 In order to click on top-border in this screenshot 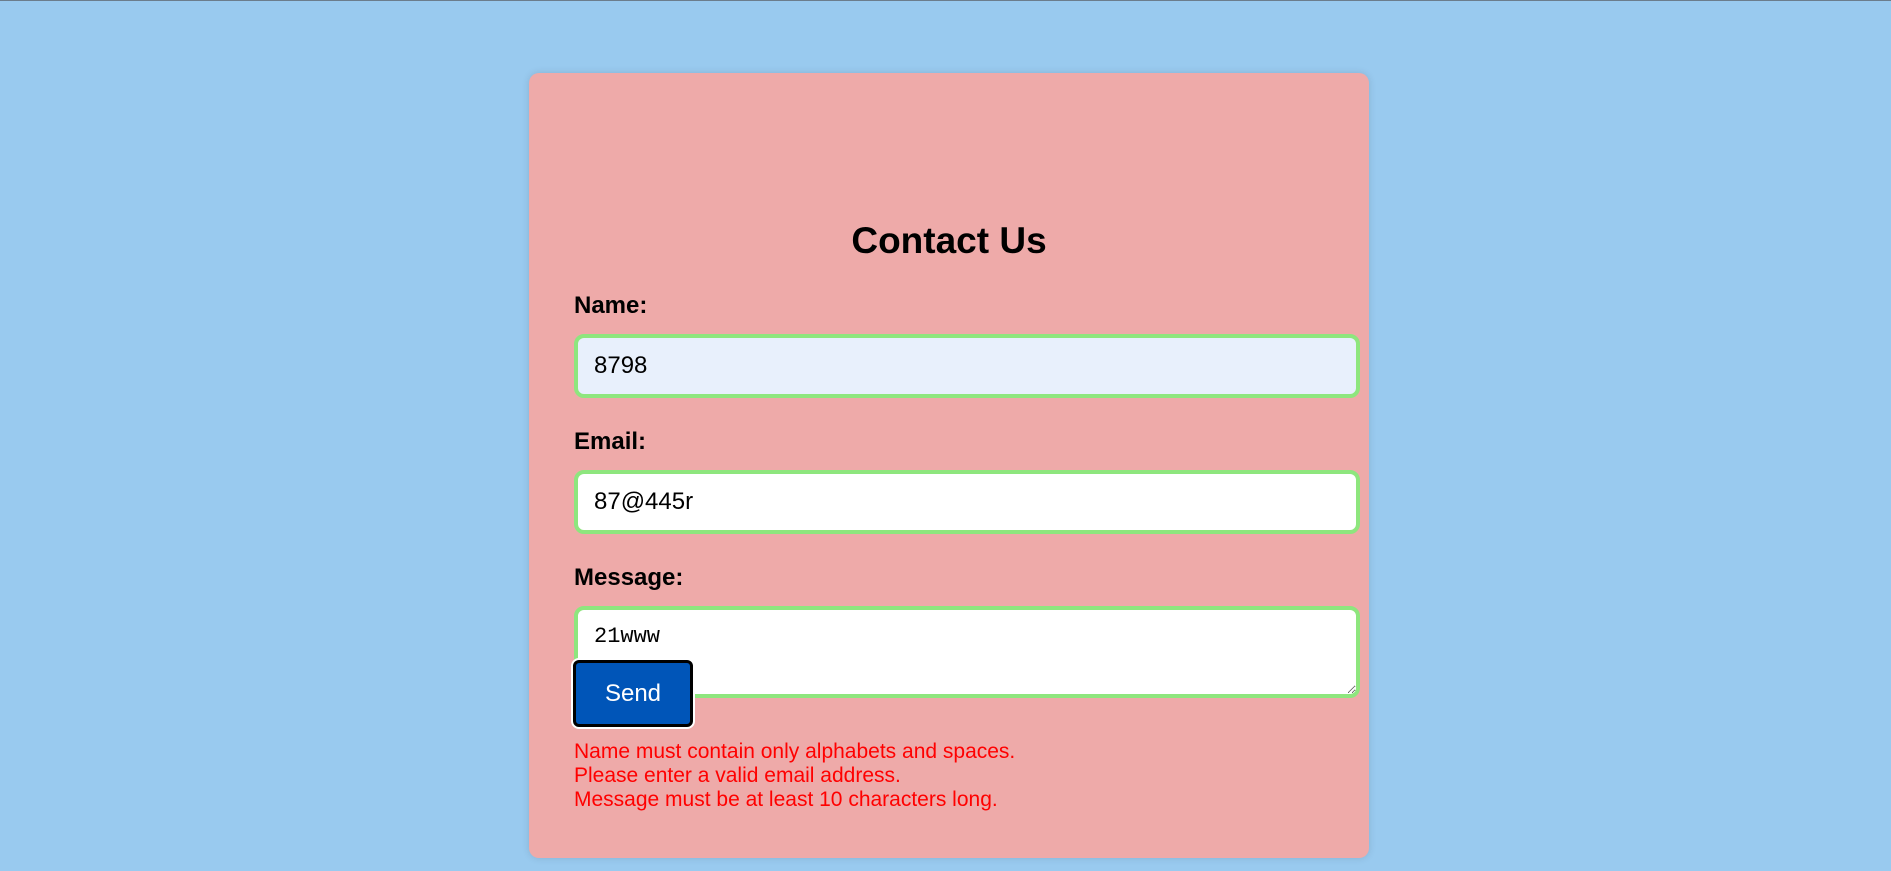, I will do `click(945, 0)`.